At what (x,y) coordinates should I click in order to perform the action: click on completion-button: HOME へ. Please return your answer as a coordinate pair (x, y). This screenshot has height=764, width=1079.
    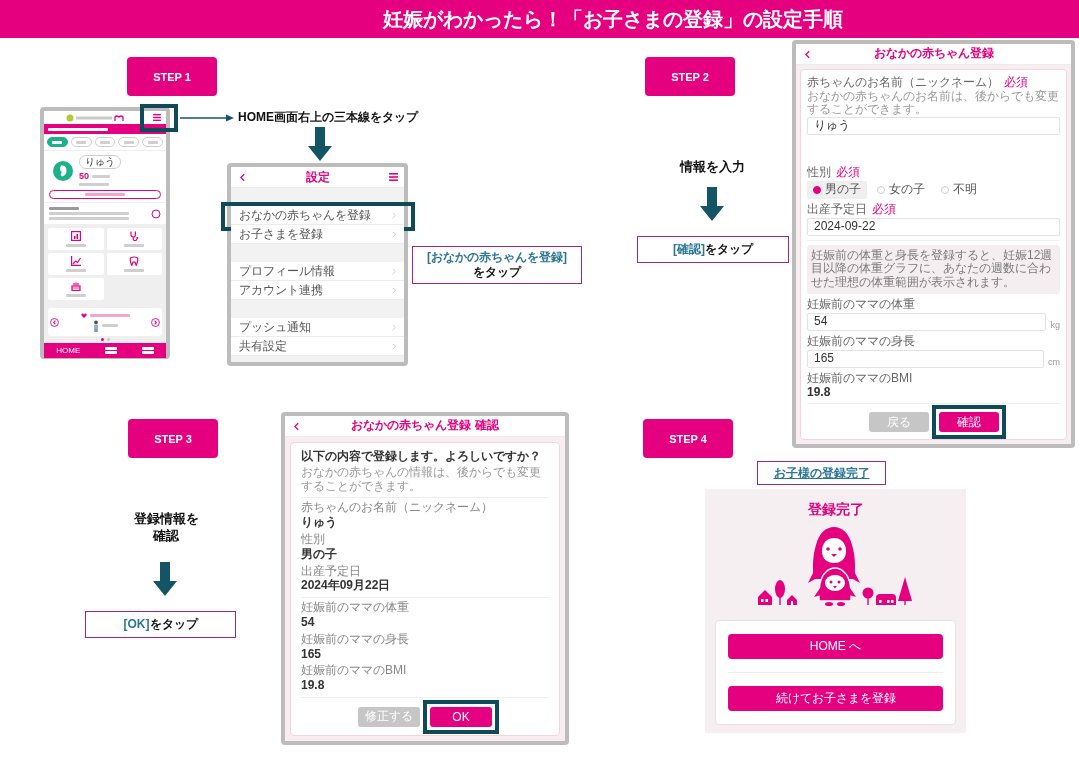
    Looking at the image, I should click on (835, 646).